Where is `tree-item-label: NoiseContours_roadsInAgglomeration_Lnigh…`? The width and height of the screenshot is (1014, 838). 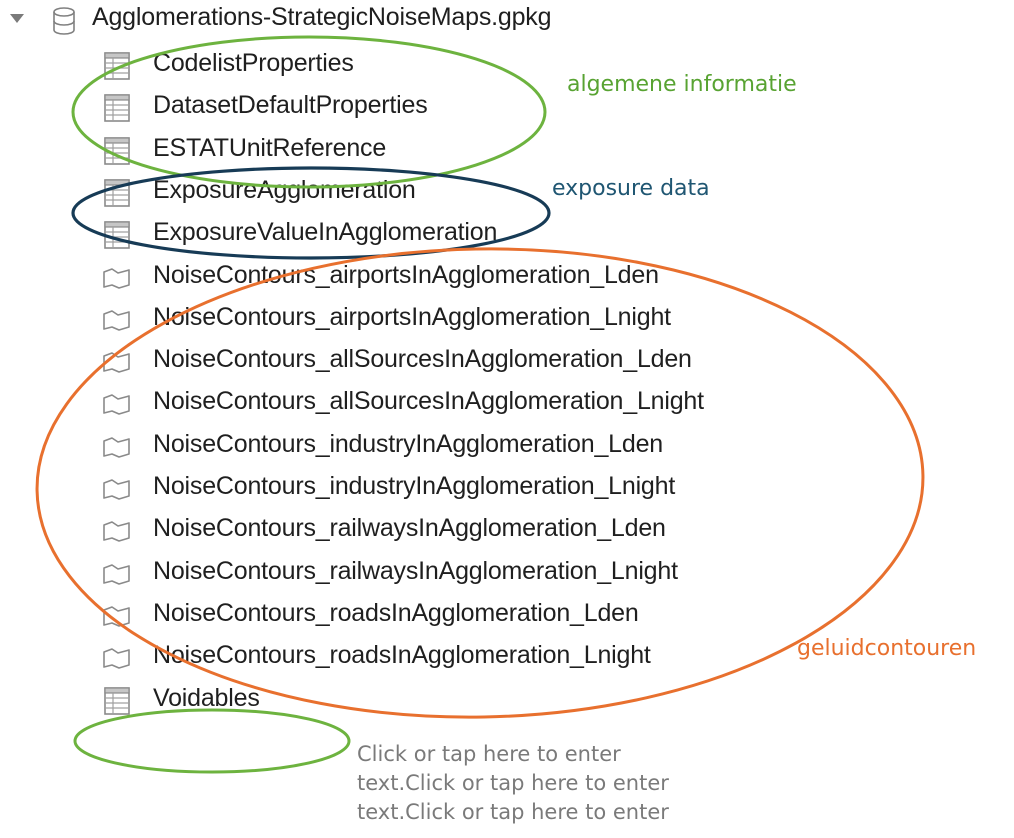 tree-item-label: NoiseContours_roadsInAgglomeration_Lnigh… is located at coordinates (402, 655).